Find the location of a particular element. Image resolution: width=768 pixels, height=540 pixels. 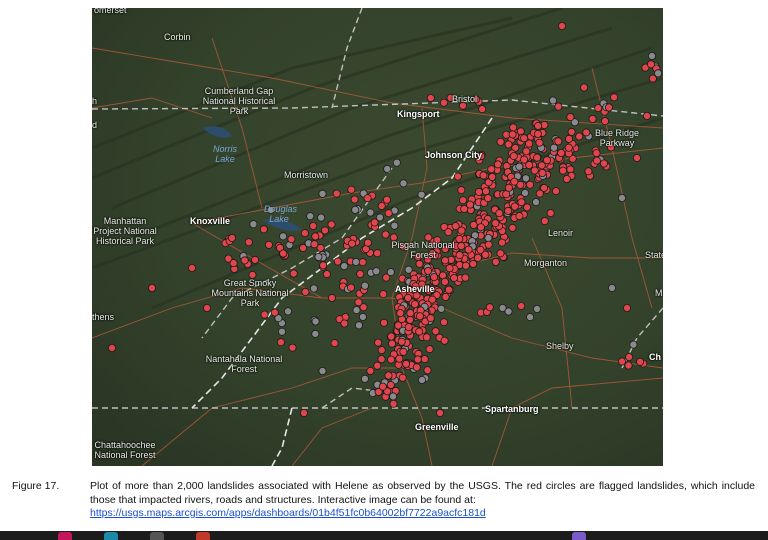

browser-icon is located at coordinates (111, 536).